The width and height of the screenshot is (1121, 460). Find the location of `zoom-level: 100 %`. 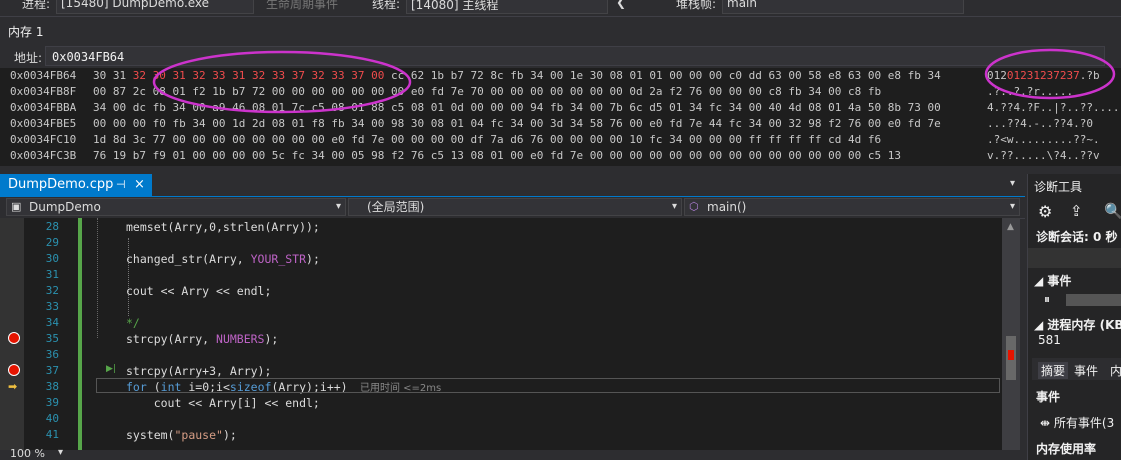

zoom-level: 100 % is located at coordinates (27, 453).